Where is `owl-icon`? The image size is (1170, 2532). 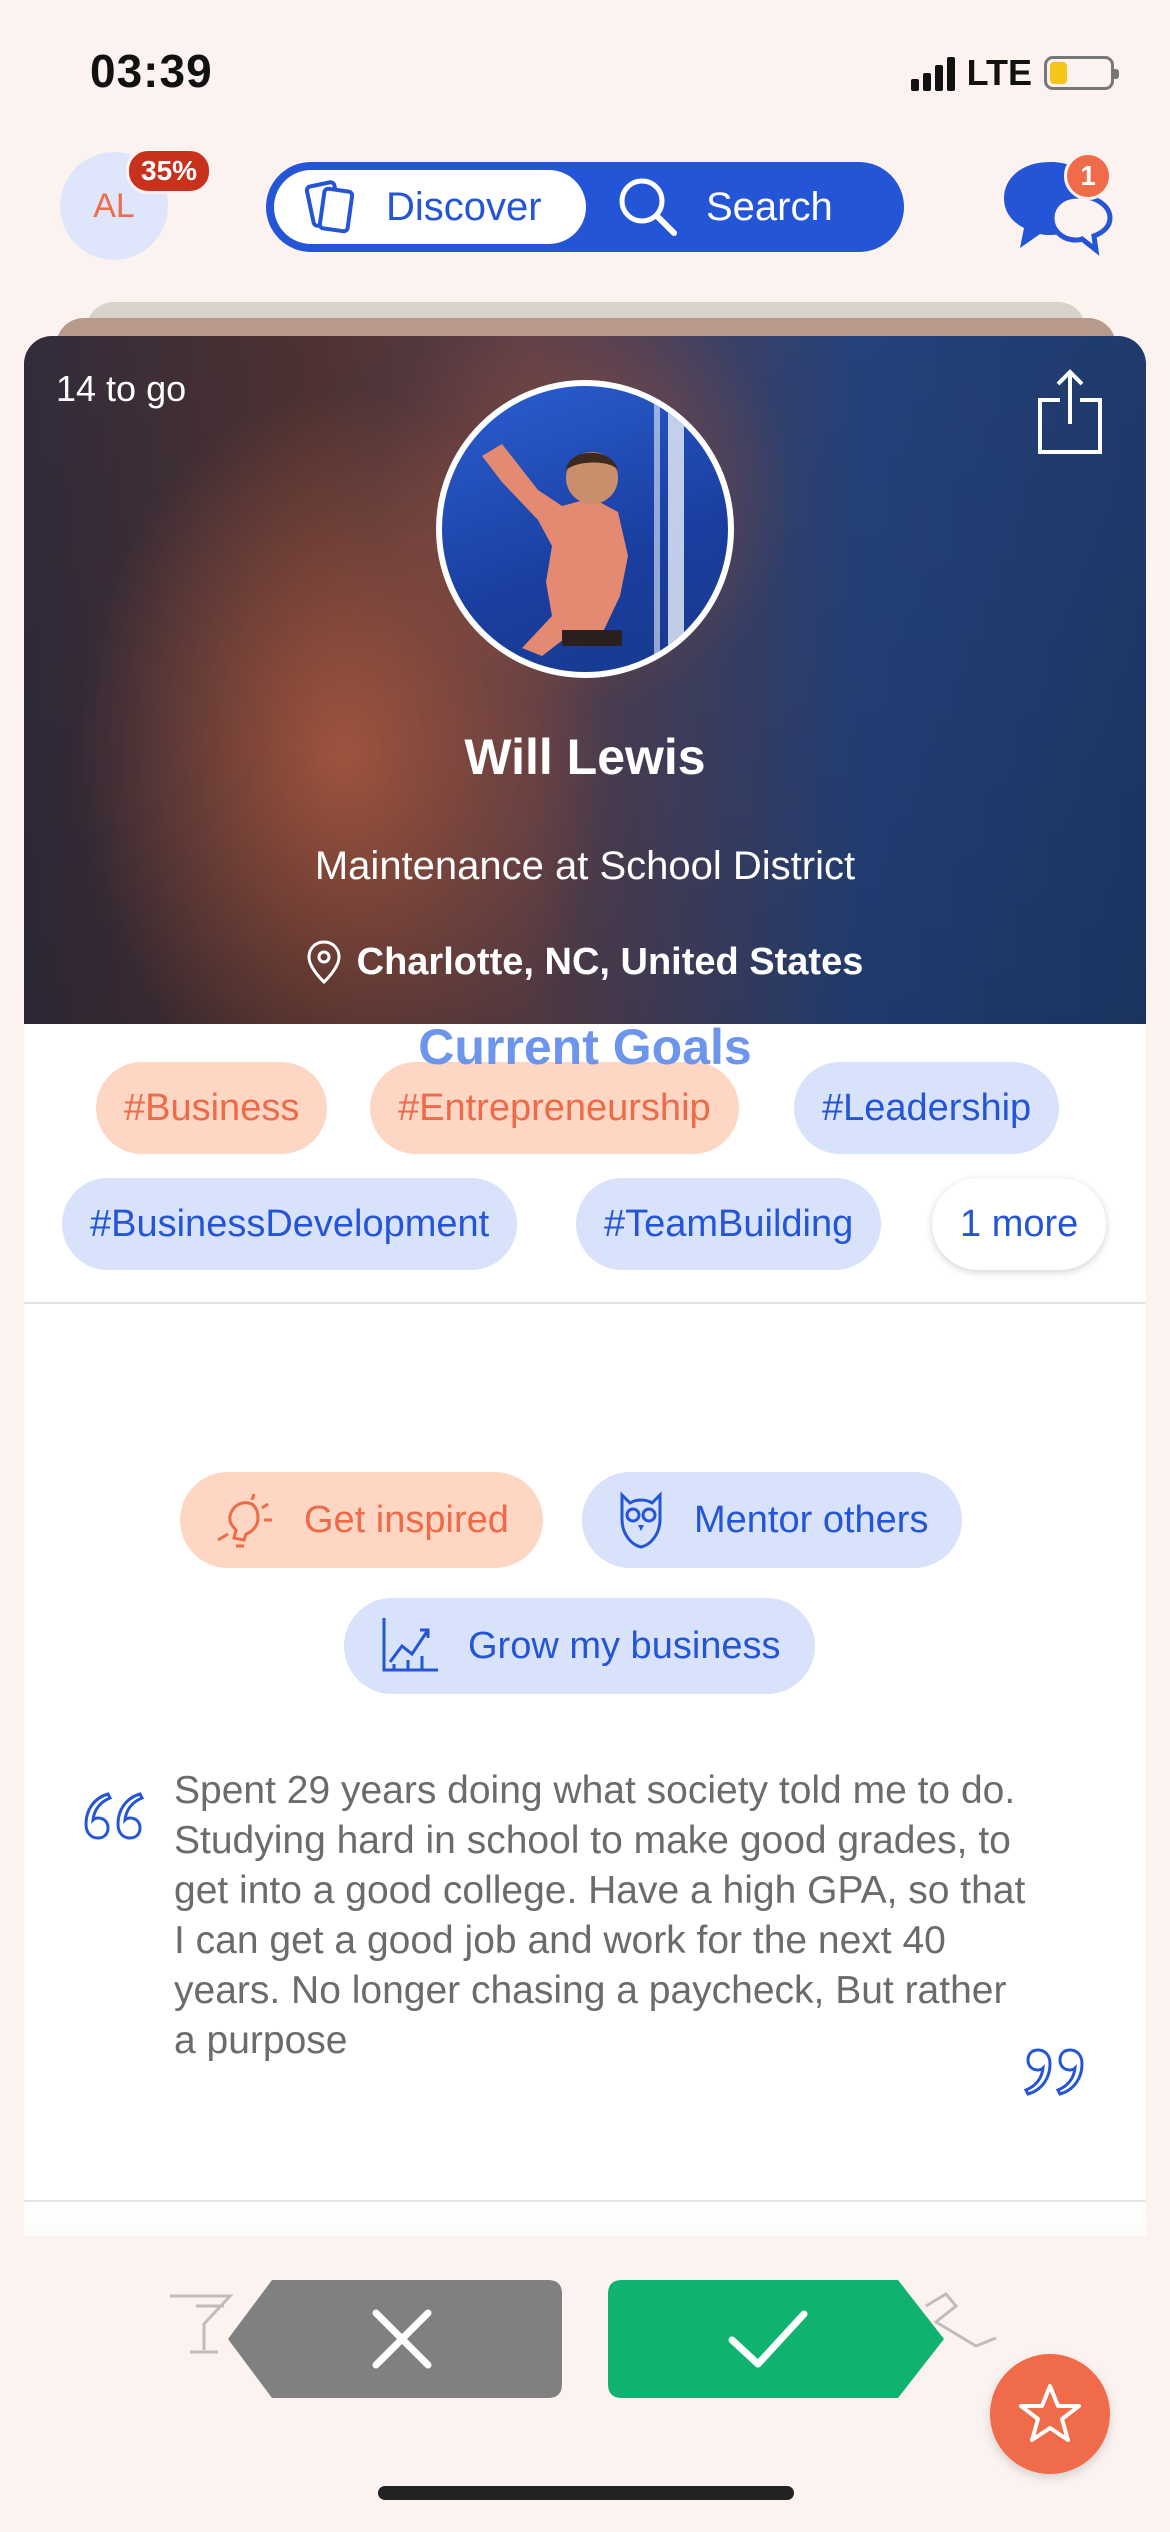 owl-icon is located at coordinates (641, 1520).